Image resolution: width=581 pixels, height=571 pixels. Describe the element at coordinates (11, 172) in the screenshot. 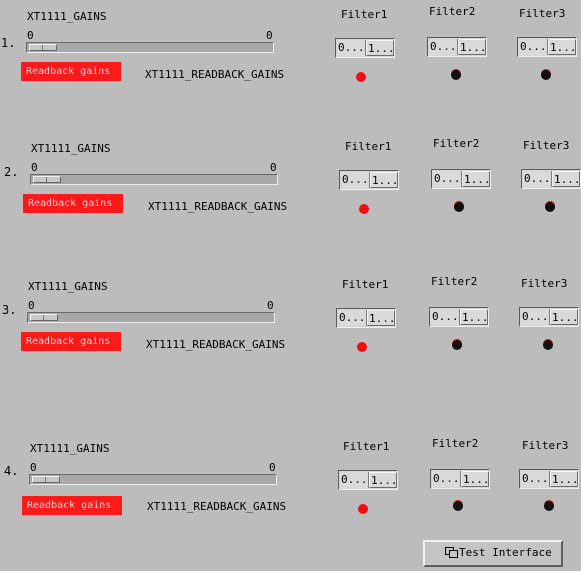

I see `row-index: 2.` at that location.